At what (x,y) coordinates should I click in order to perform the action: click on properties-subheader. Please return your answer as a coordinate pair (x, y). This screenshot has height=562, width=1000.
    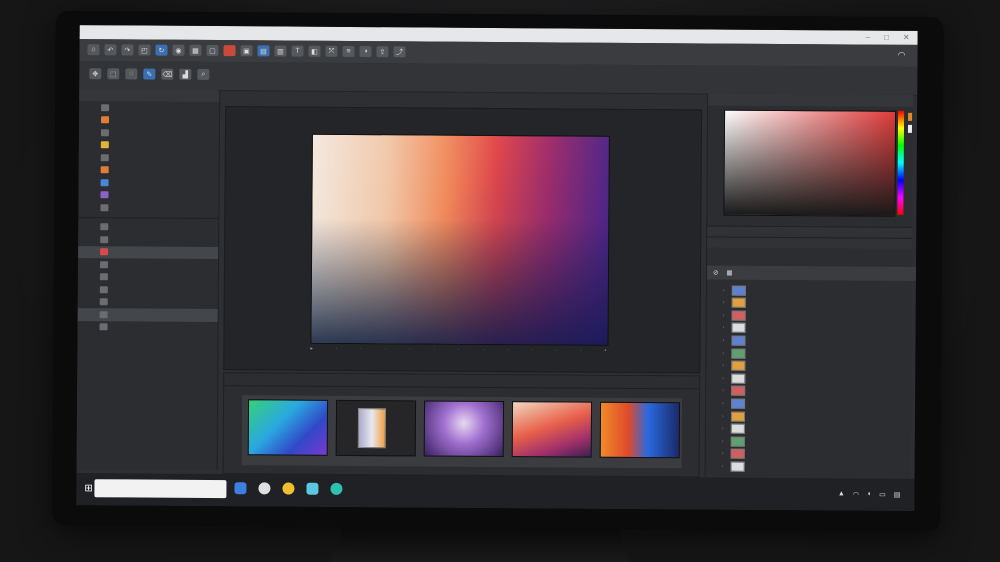
    Looking at the image, I should click on (810, 242).